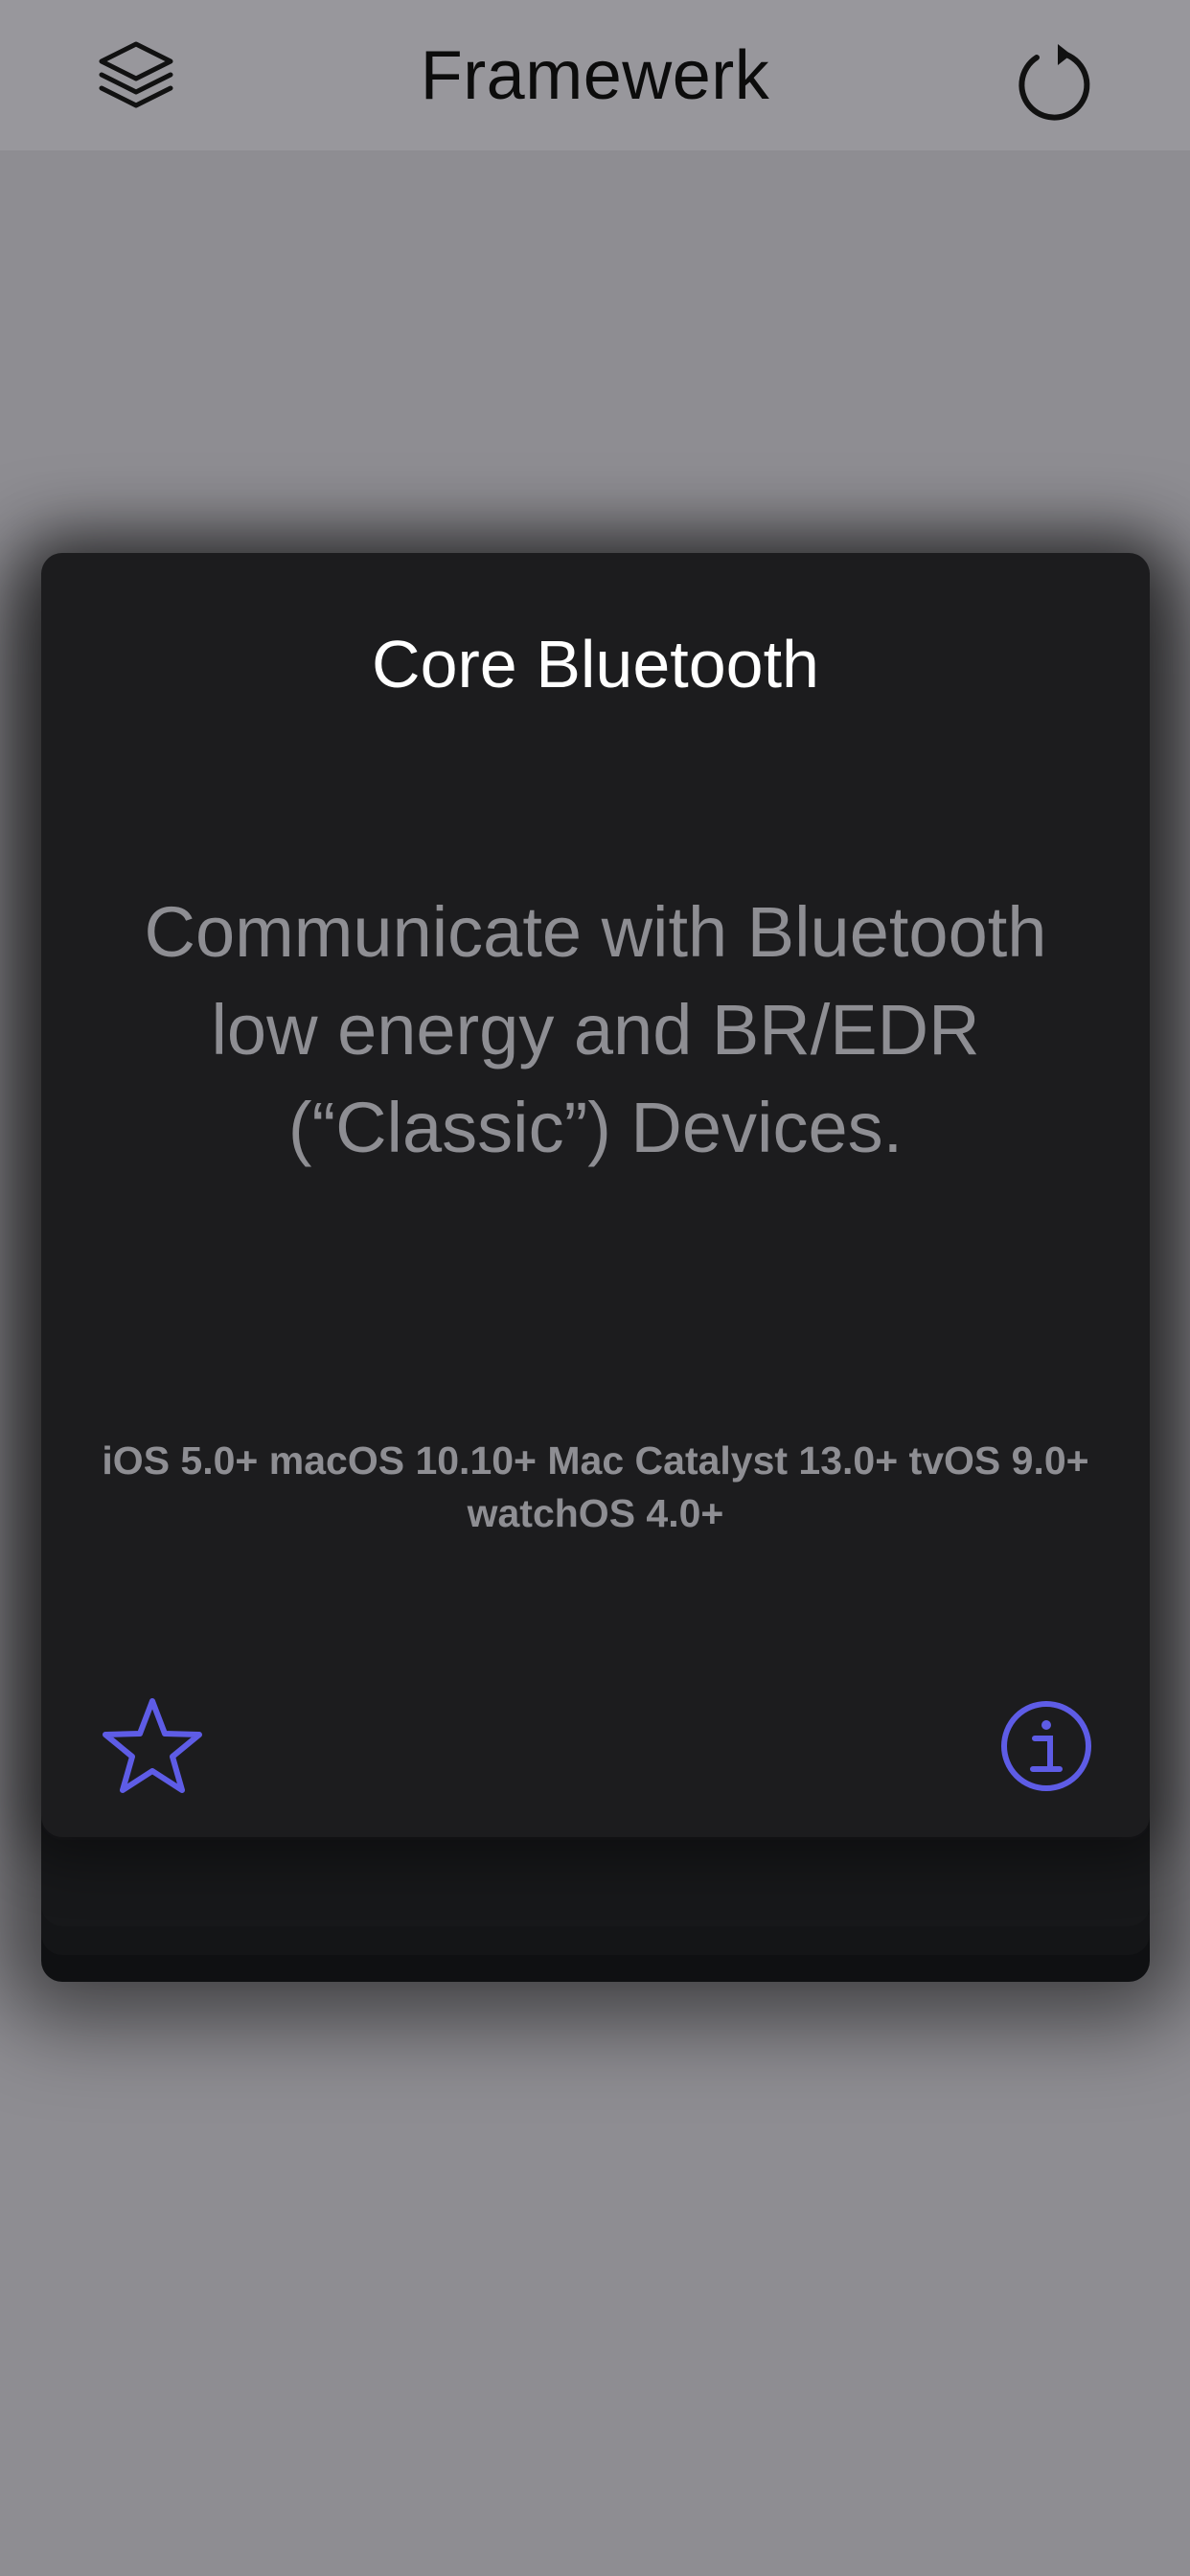 The image size is (1190, 2576). I want to click on star-icon, so click(152, 1745).